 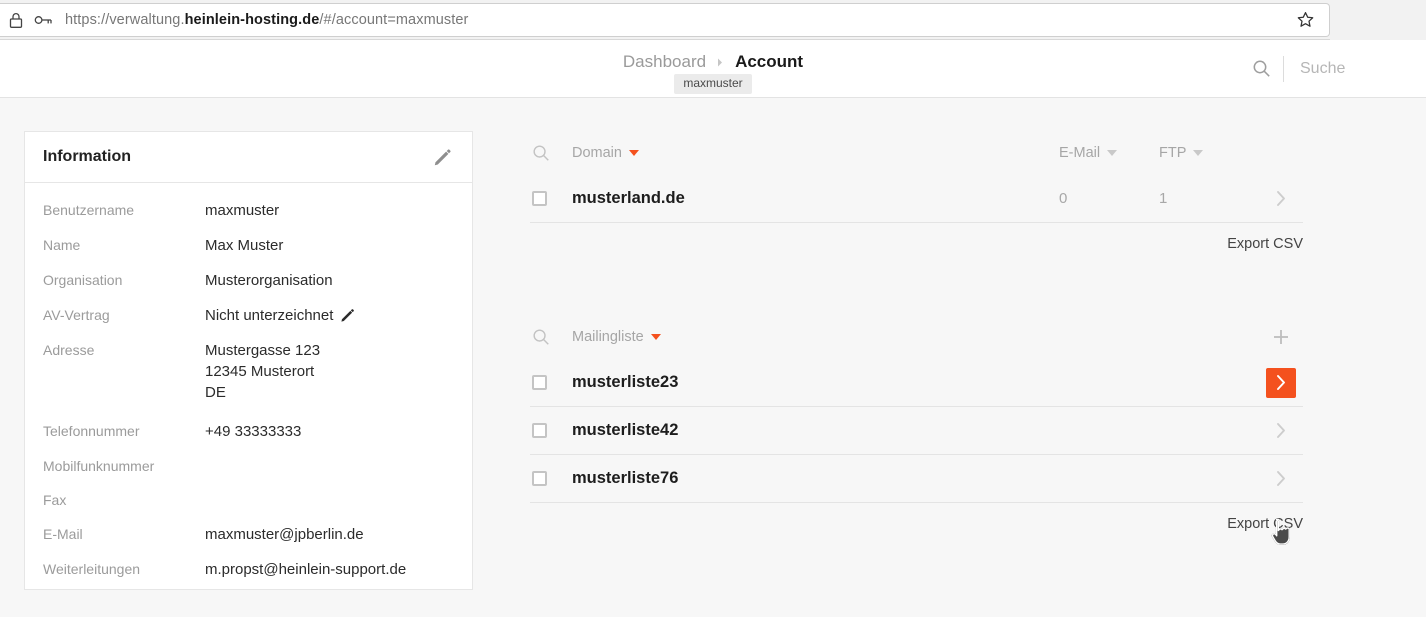 What do you see at coordinates (76, 315) in the screenshot?
I see `info-label: AV-Vertrag` at bounding box center [76, 315].